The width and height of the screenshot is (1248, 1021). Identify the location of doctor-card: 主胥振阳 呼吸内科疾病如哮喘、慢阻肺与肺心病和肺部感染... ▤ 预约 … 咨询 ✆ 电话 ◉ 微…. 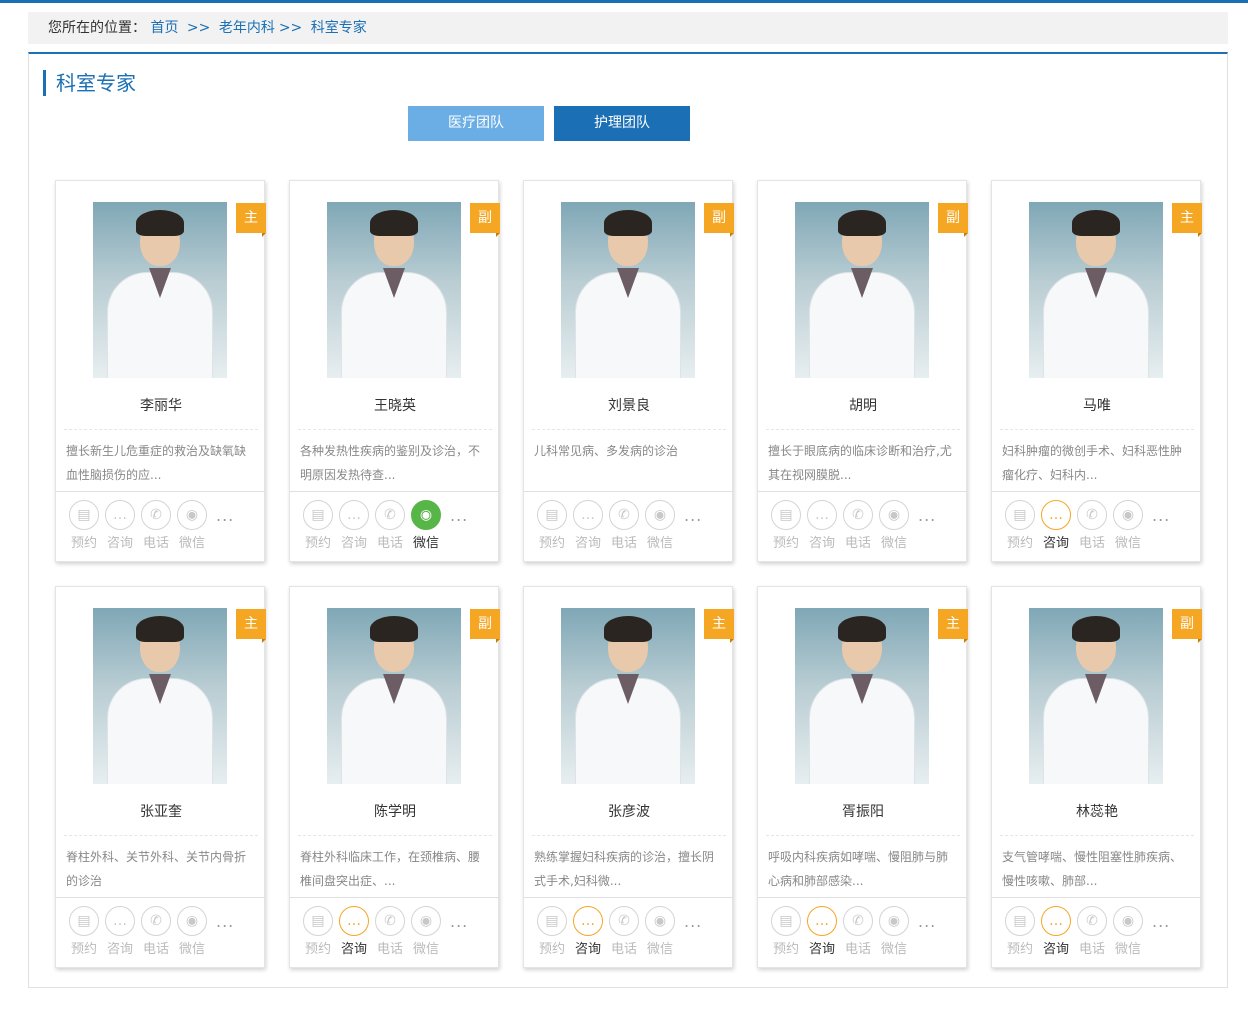
(862, 777).